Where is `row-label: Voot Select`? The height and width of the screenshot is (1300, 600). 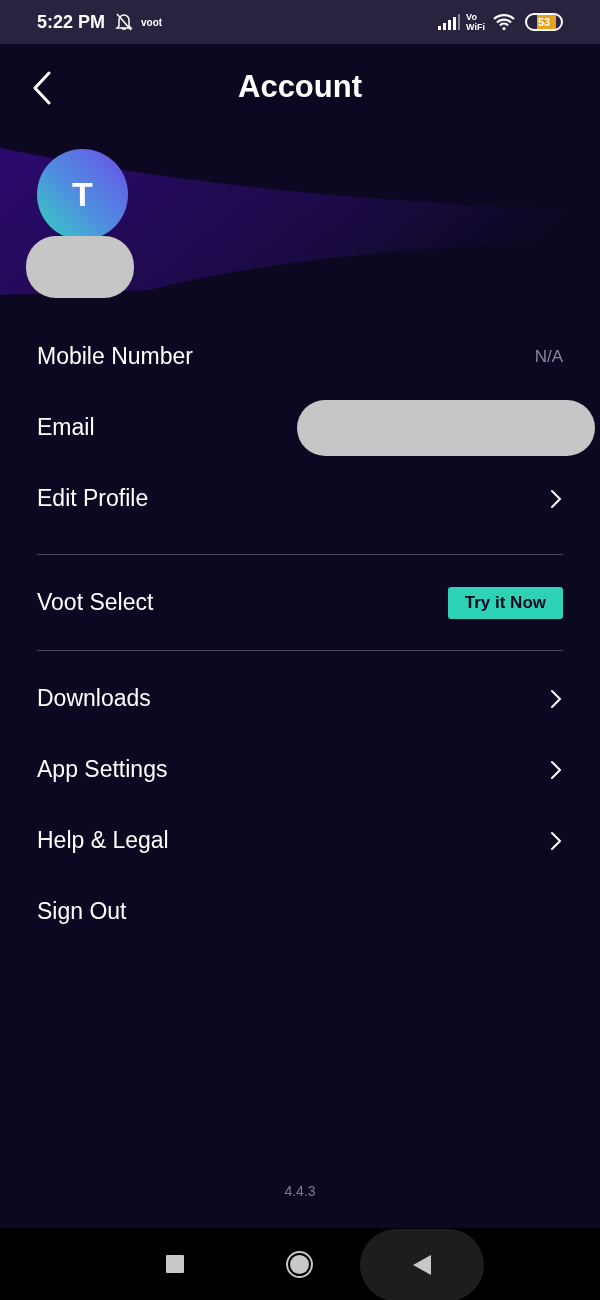 row-label: Voot Select is located at coordinates (95, 603).